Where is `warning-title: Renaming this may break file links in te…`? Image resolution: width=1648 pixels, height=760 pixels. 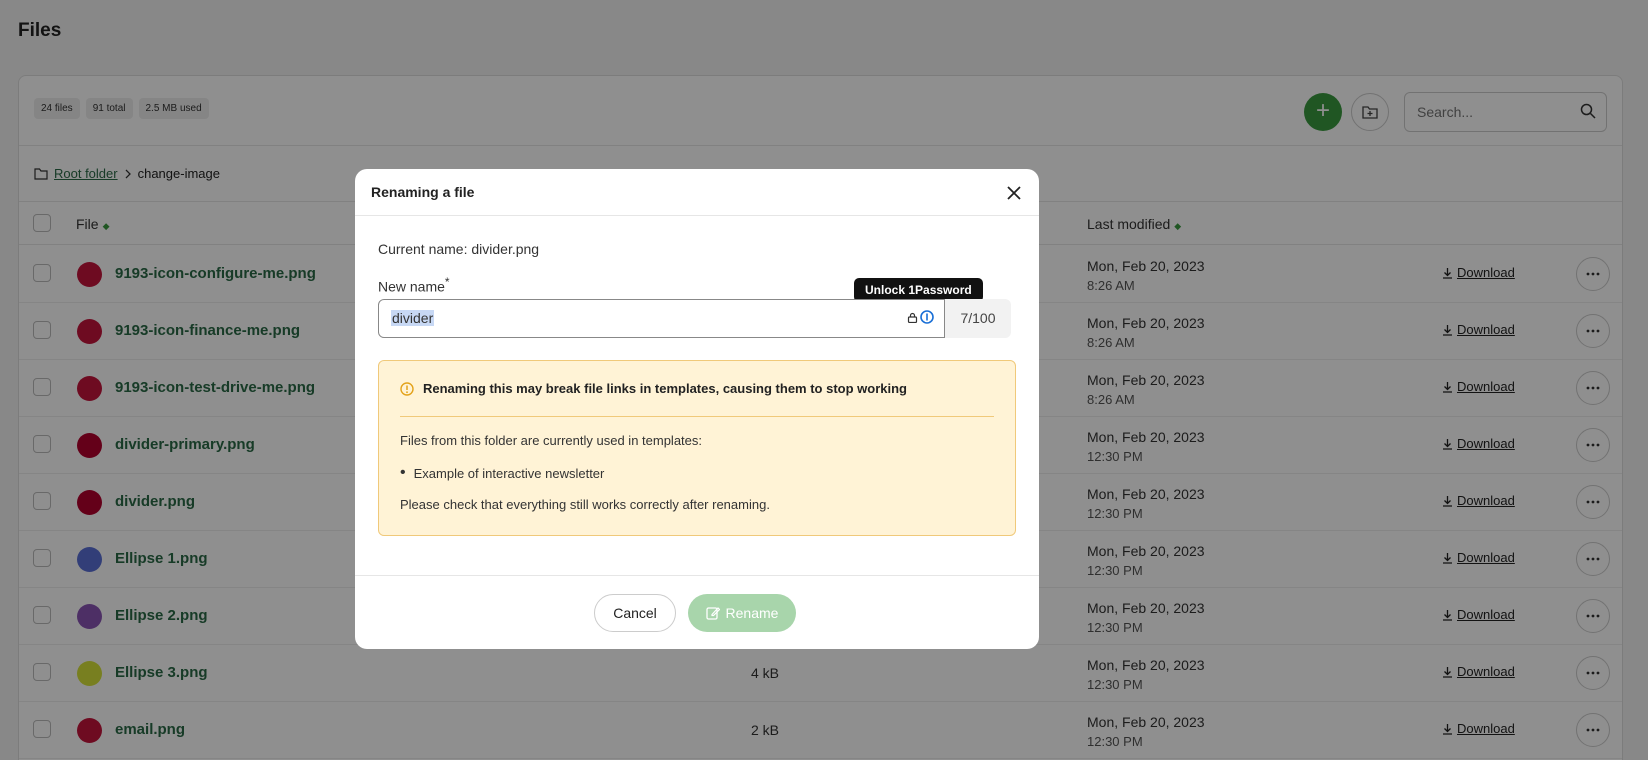
warning-title: Renaming this may break file links in te… is located at coordinates (665, 388).